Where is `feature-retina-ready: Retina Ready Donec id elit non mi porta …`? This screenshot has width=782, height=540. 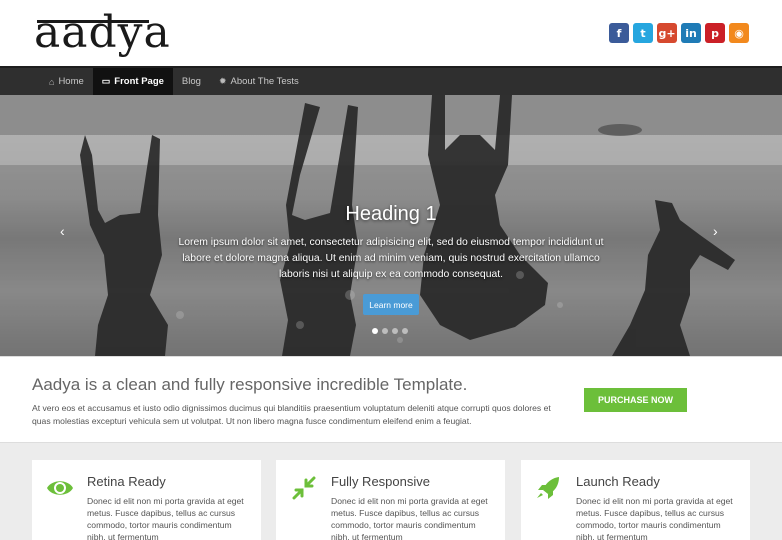
feature-retina-ready: Retina Ready Donec id elit non mi porta … is located at coordinates (146, 500).